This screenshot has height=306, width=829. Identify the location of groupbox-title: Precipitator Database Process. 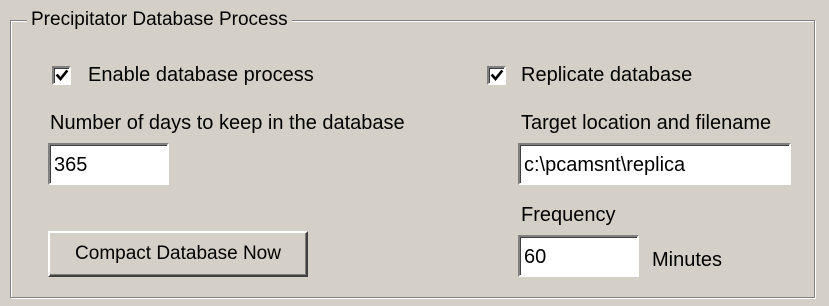
(159, 20).